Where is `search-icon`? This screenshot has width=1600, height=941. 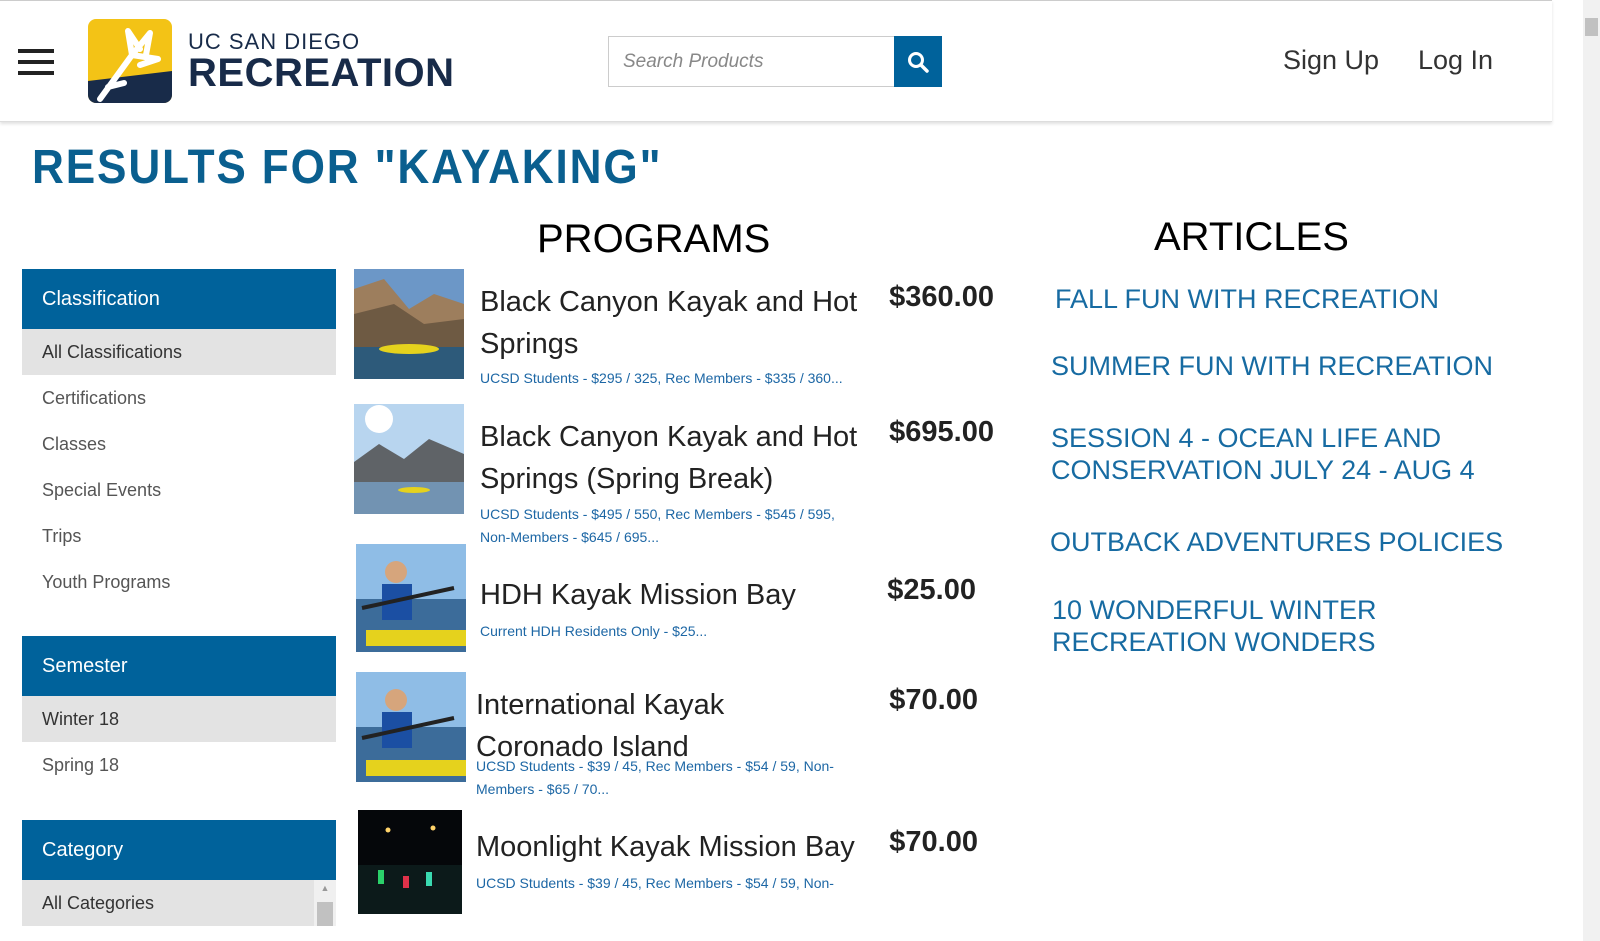 search-icon is located at coordinates (918, 62).